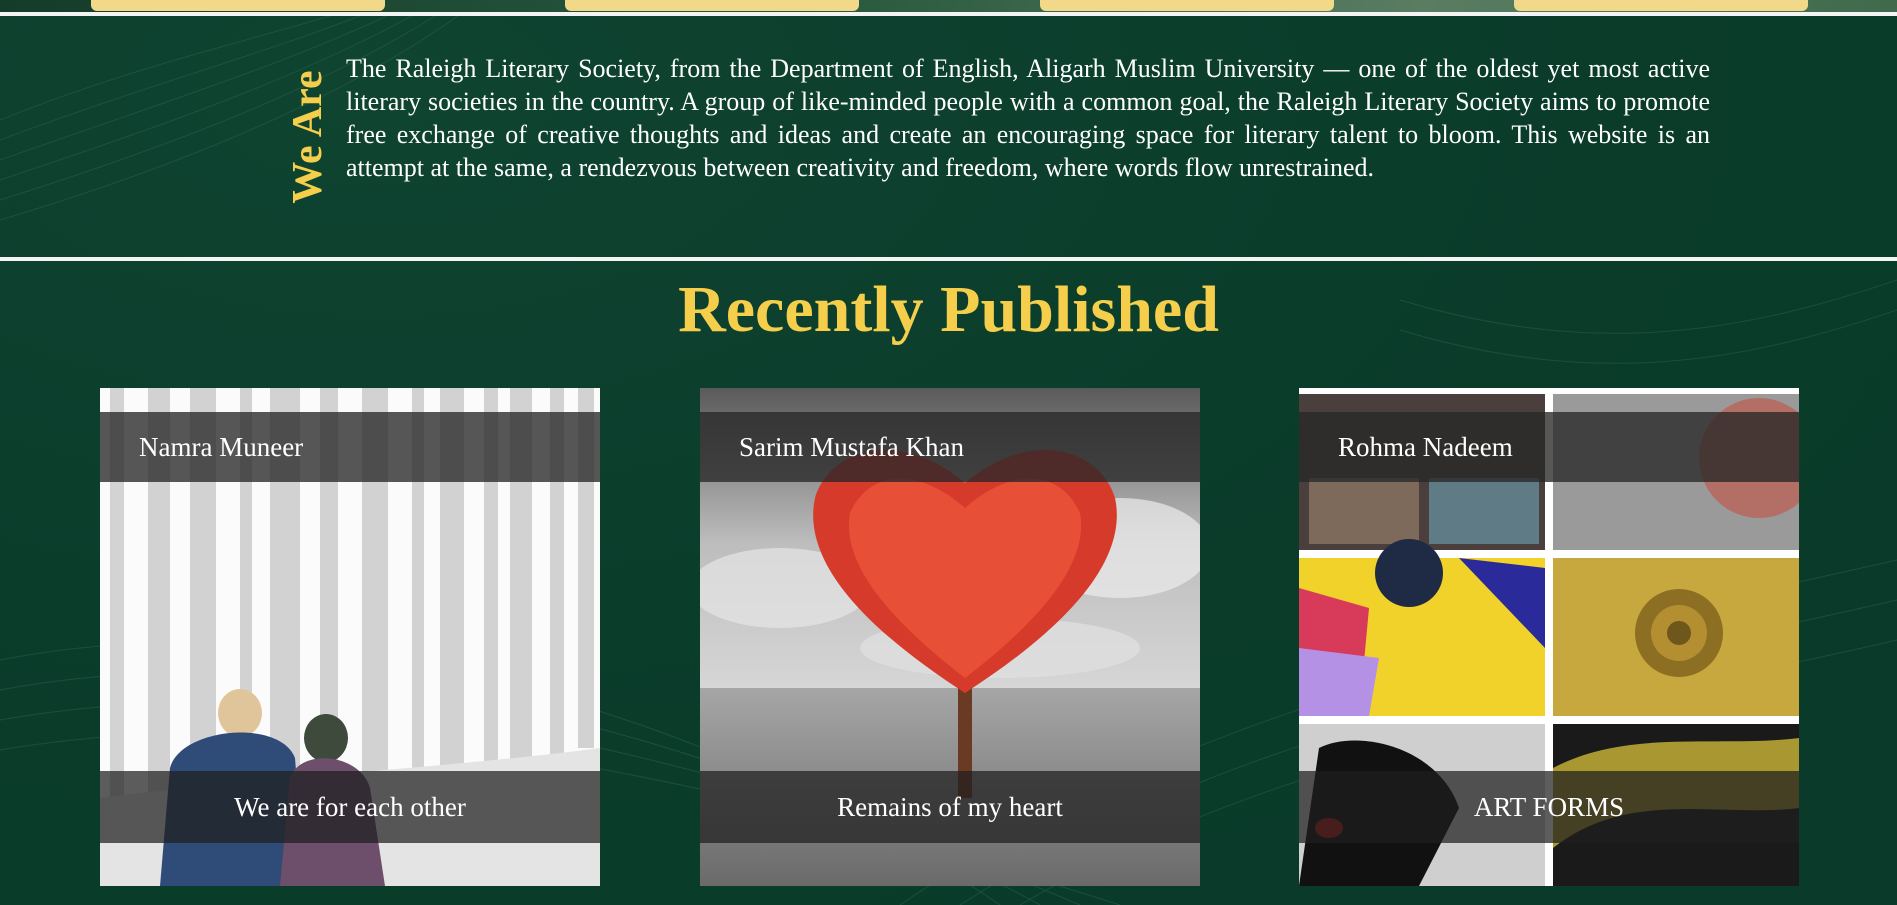 The image size is (1897, 905). I want to click on recently-published-title: Recently Published, so click(948, 309).